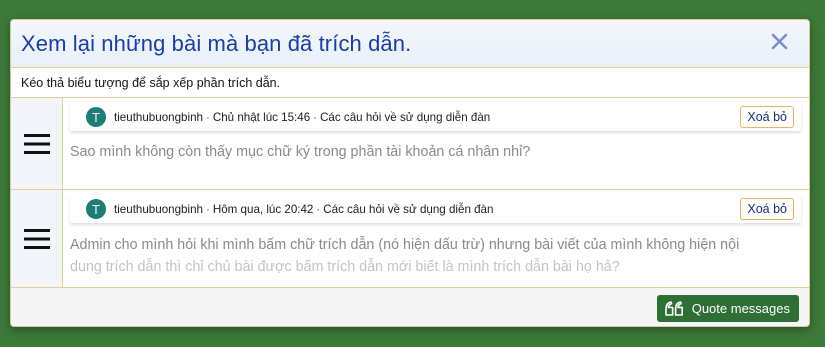 This screenshot has height=347, width=825. I want to click on close-button, so click(780, 42).